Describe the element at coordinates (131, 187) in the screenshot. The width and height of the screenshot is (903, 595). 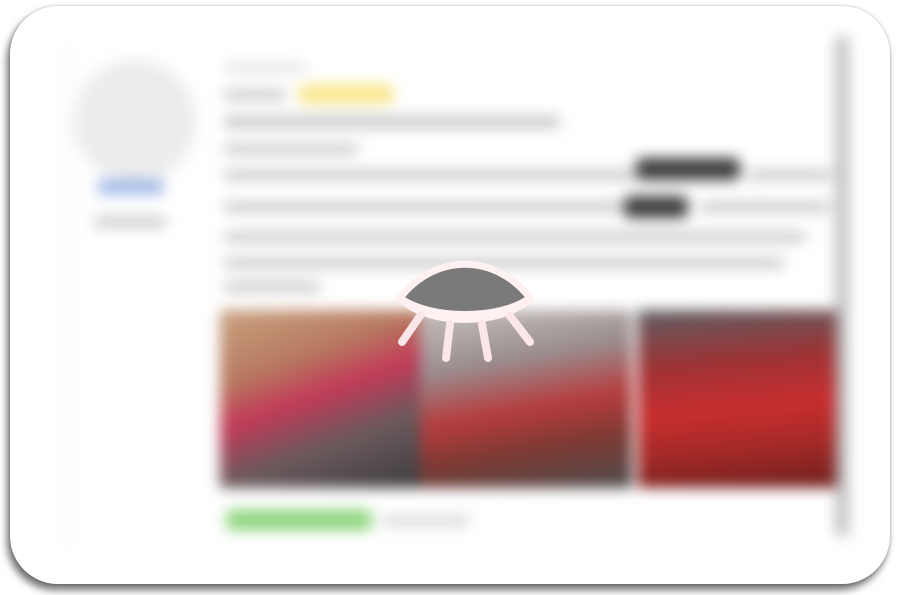
I see `profile-link` at that location.